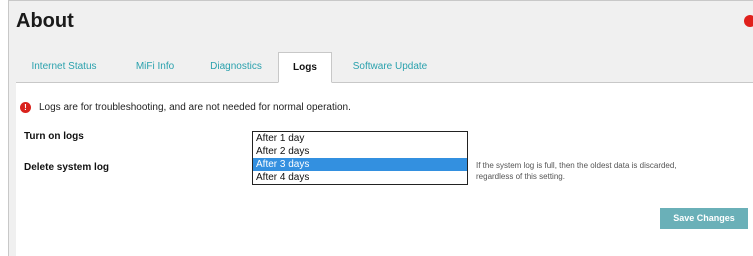 This screenshot has height=256, width=753. What do you see at coordinates (748, 21) in the screenshot?
I see `notification-icon` at bounding box center [748, 21].